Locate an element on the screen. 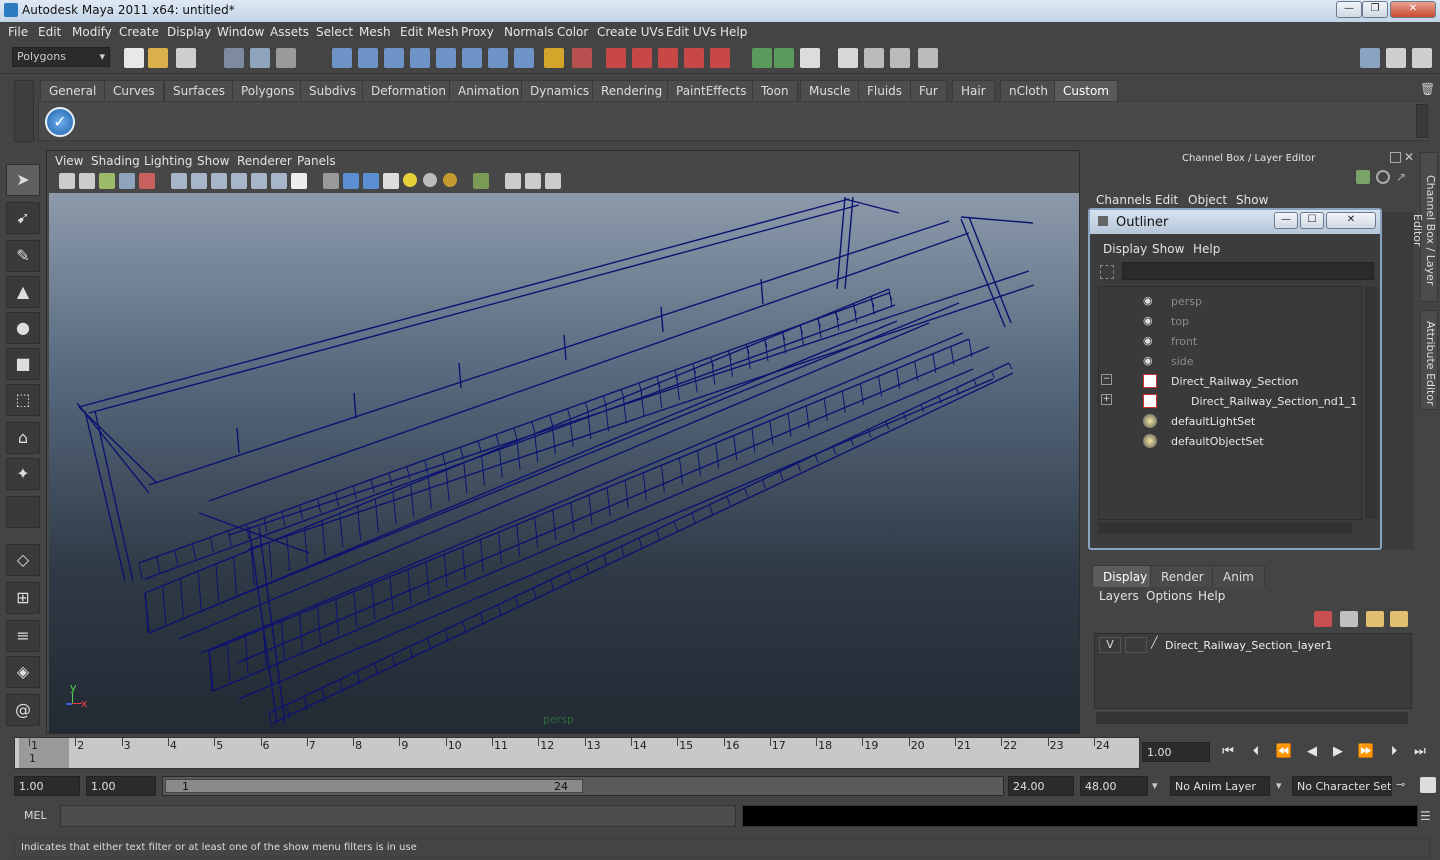 The image size is (1440, 860). input-ops-icon is located at coordinates (784, 58).